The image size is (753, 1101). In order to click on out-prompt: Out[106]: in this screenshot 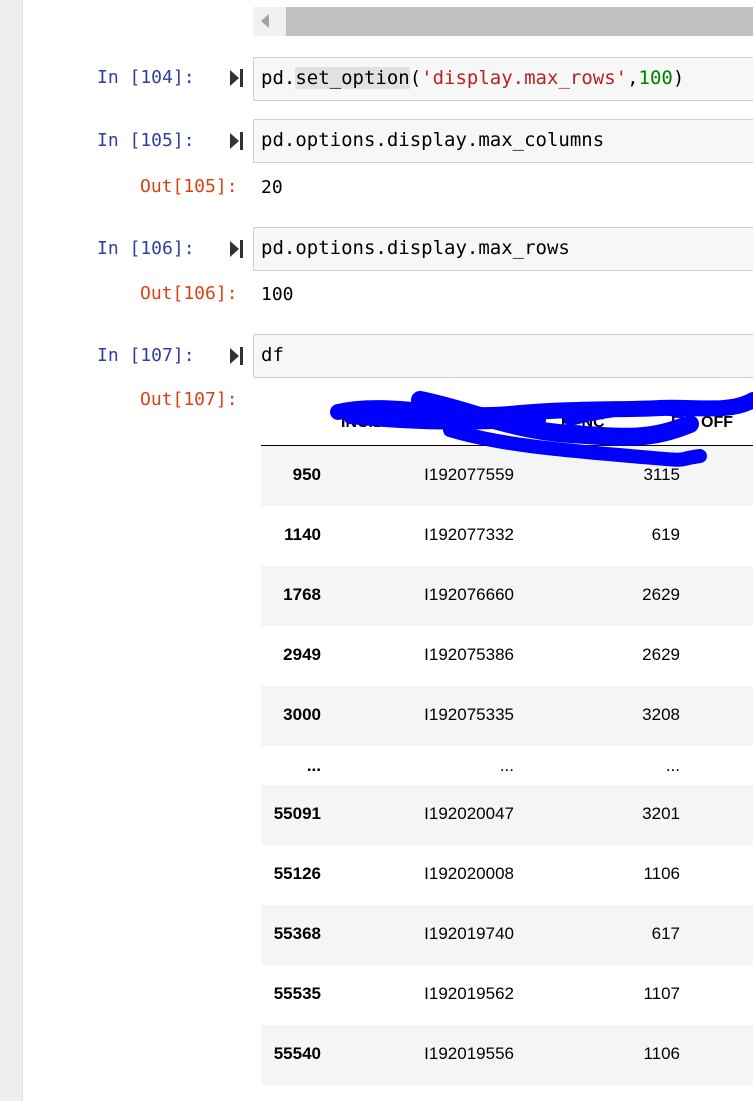, I will do `click(189, 293)`.